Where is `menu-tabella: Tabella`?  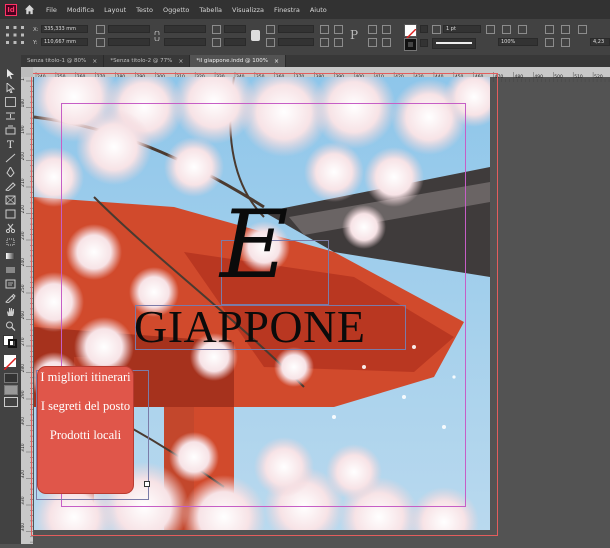 menu-tabella: Tabella is located at coordinates (210, 10).